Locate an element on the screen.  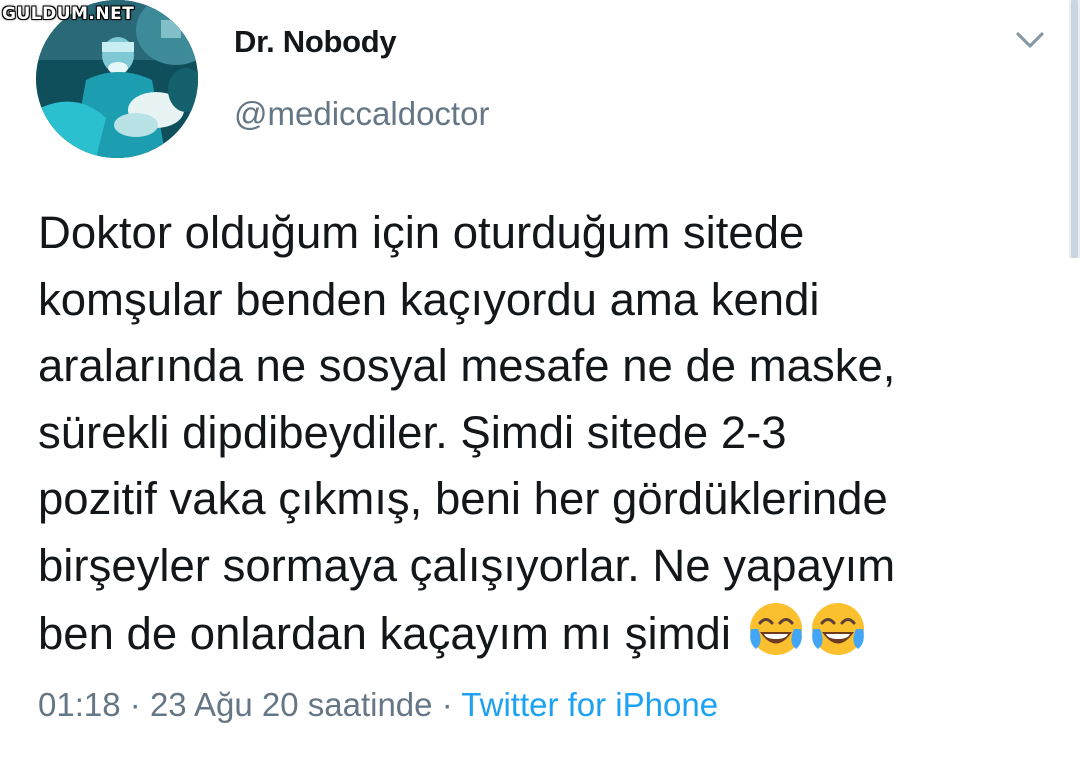
author-handle: @mediccaldoctor is located at coordinates (361, 114).